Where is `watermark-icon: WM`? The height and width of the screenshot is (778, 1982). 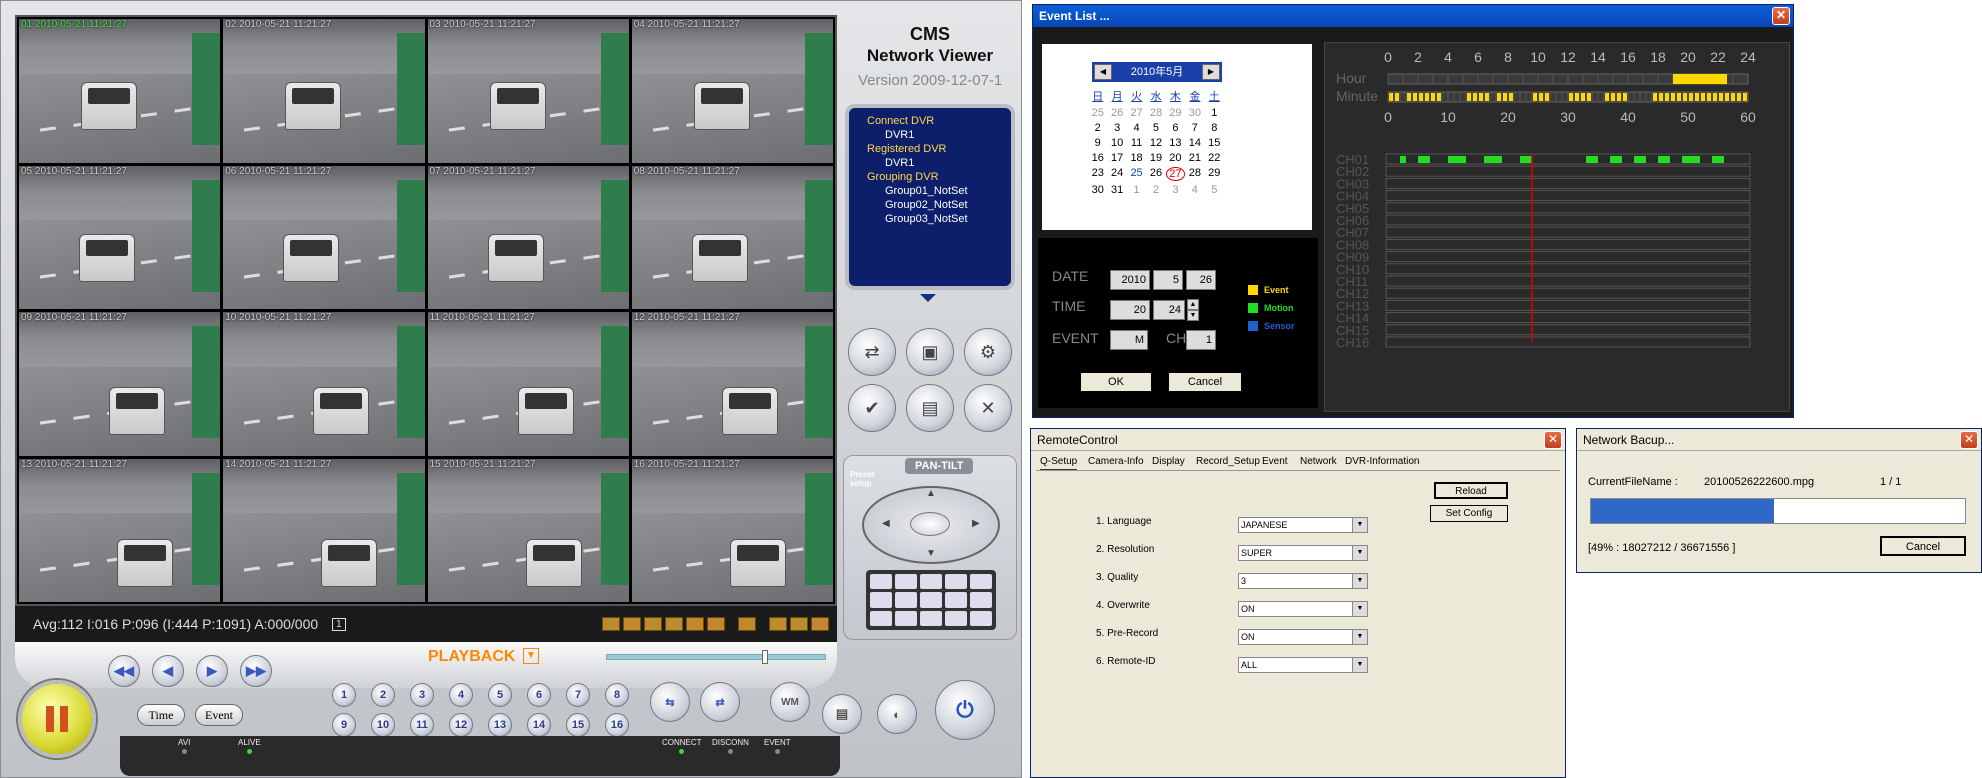
watermark-icon: WM is located at coordinates (790, 702).